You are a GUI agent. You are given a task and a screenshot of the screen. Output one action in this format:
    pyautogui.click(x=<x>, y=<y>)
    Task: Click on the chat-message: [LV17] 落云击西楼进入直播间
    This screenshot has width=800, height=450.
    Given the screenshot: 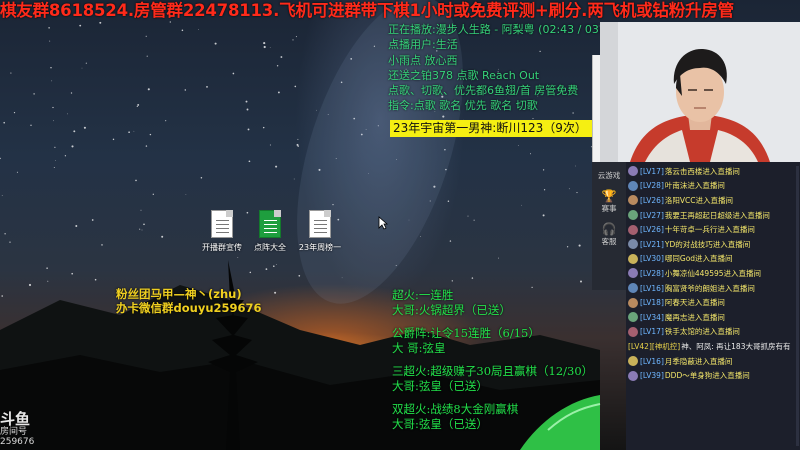 What is the action you would take?
    pyautogui.click(x=713, y=171)
    